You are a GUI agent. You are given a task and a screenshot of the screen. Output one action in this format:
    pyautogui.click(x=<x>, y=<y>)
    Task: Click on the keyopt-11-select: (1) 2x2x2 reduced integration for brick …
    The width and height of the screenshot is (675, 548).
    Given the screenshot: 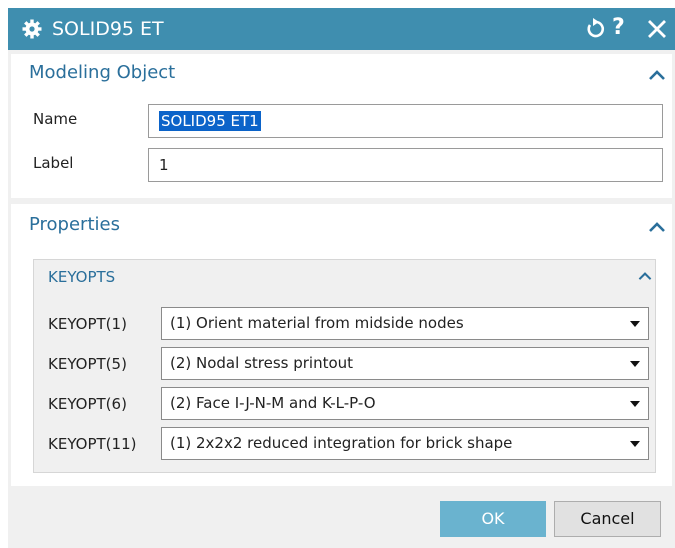 What is the action you would take?
    pyautogui.click(x=405, y=443)
    